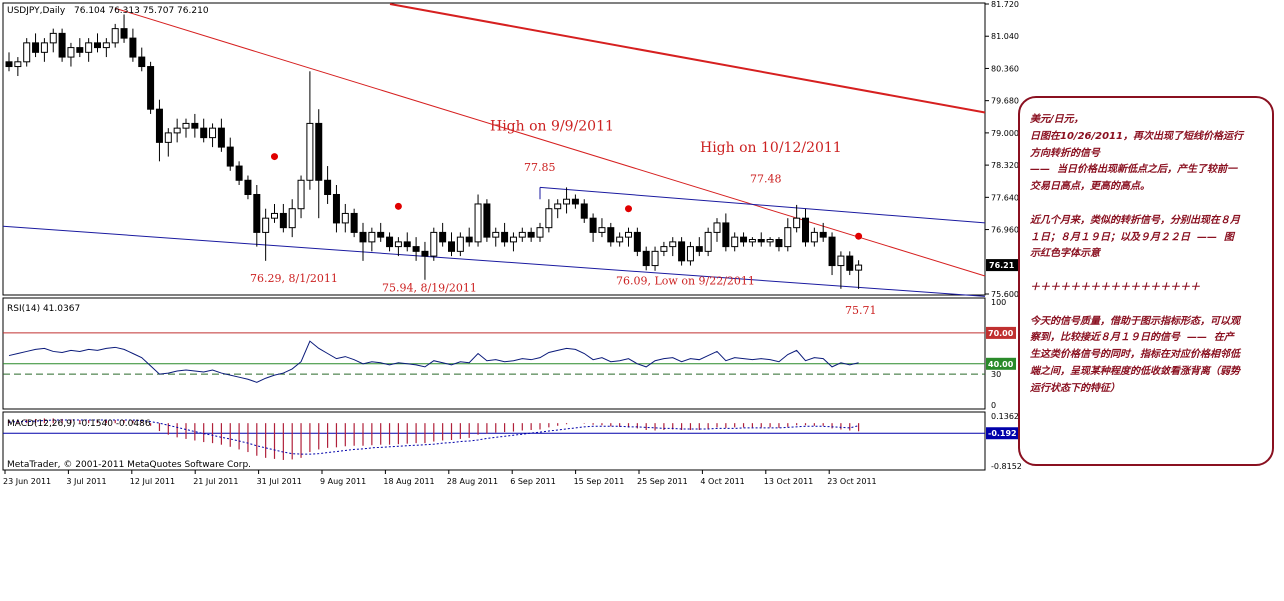 The width and height of the screenshot is (1284, 601). What do you see at coordinates (1115, 287) in the screenshot?
I see `commentary-line: ＋＋＋＋＋＋＋＋＋＋＋＋＋＋＋＋＋` at bounding box center [1115, 287].